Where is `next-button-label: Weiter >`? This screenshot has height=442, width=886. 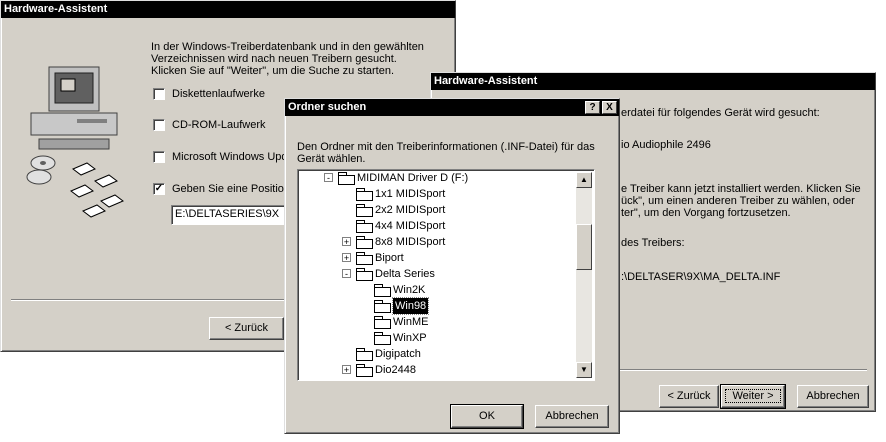
next-button-label: Weiter > is located at coordinates (753, 396).